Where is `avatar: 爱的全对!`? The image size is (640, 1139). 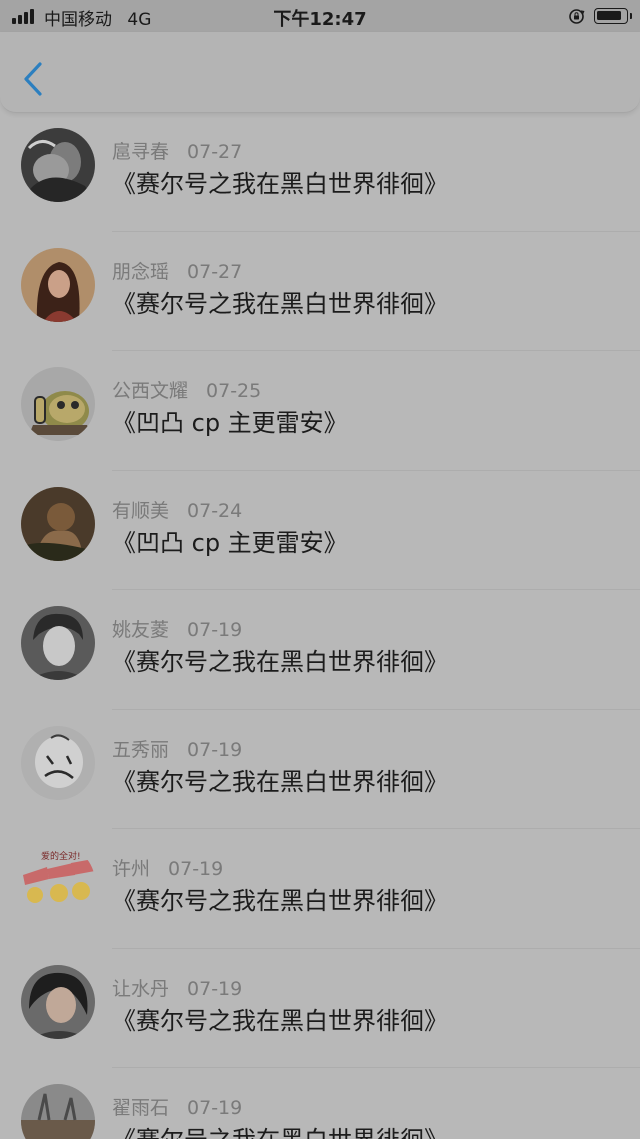
avatar: 爱的全对! is located at coordinates (58, 882).